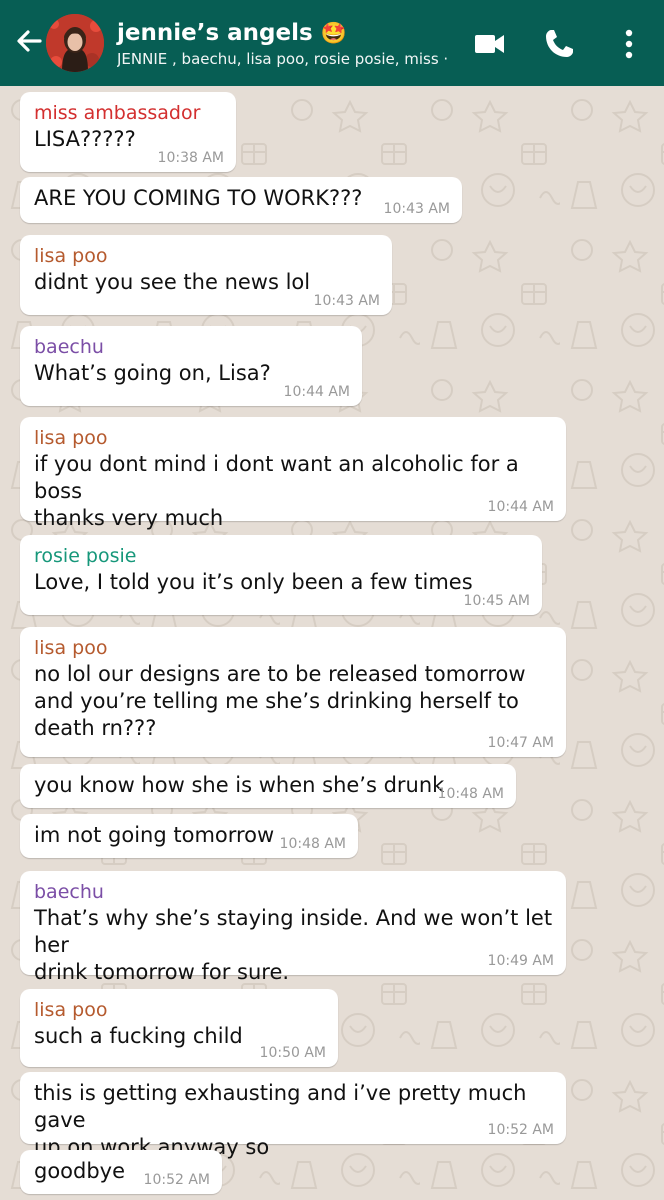 The width and height of the screenshot is (664, 1200). What do you see at coordinates (179, 1028) in the screenshot?
I see `message-bubble: lisa poo such a fucking child 10:50 AM` at bounding box center [179, 1028].